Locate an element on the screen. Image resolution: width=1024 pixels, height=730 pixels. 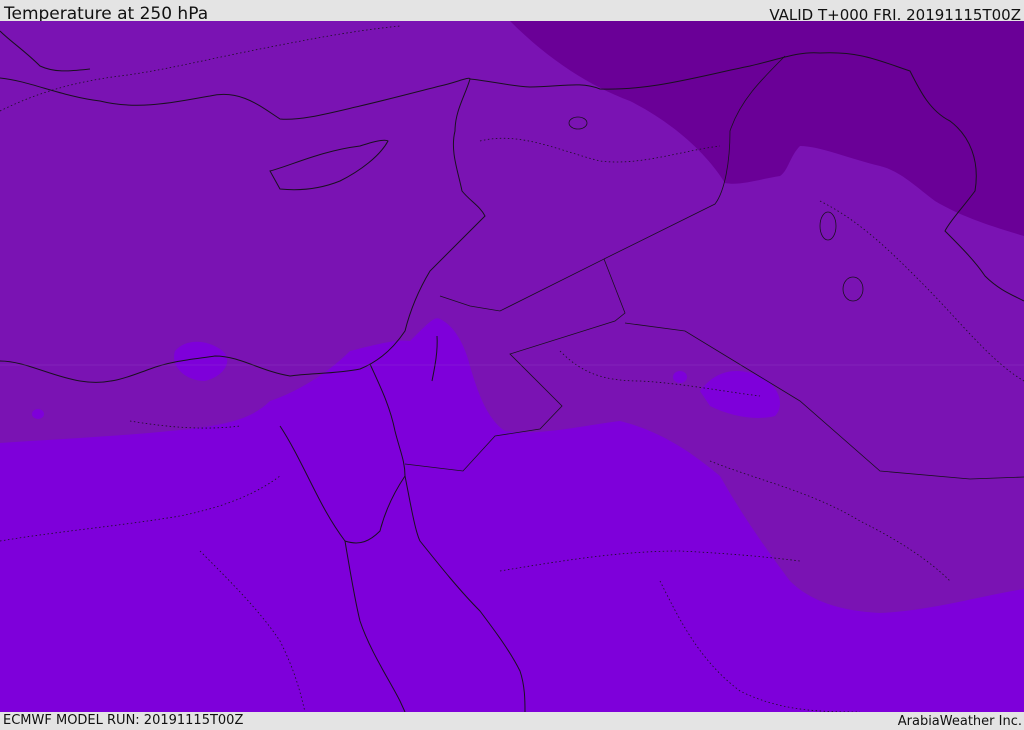
model-run: ECMWF MODEL RUN: 20191115T00Z is located at coordinates (123, 720).